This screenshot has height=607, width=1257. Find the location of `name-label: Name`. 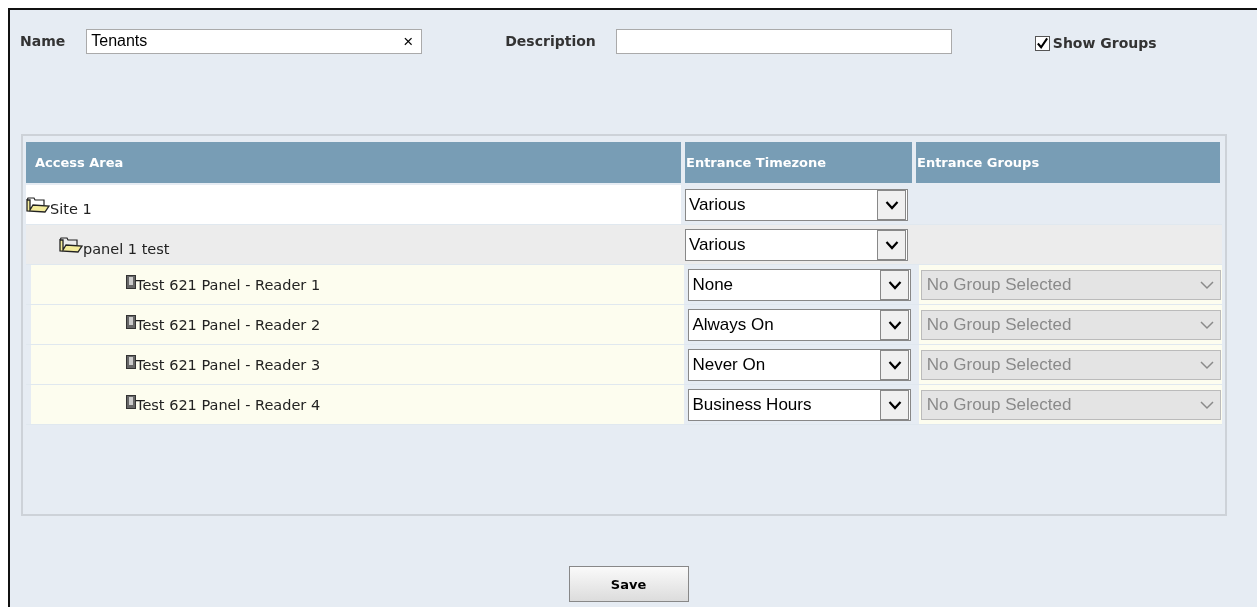

name-label: Name is located at coordinates (43, 41).